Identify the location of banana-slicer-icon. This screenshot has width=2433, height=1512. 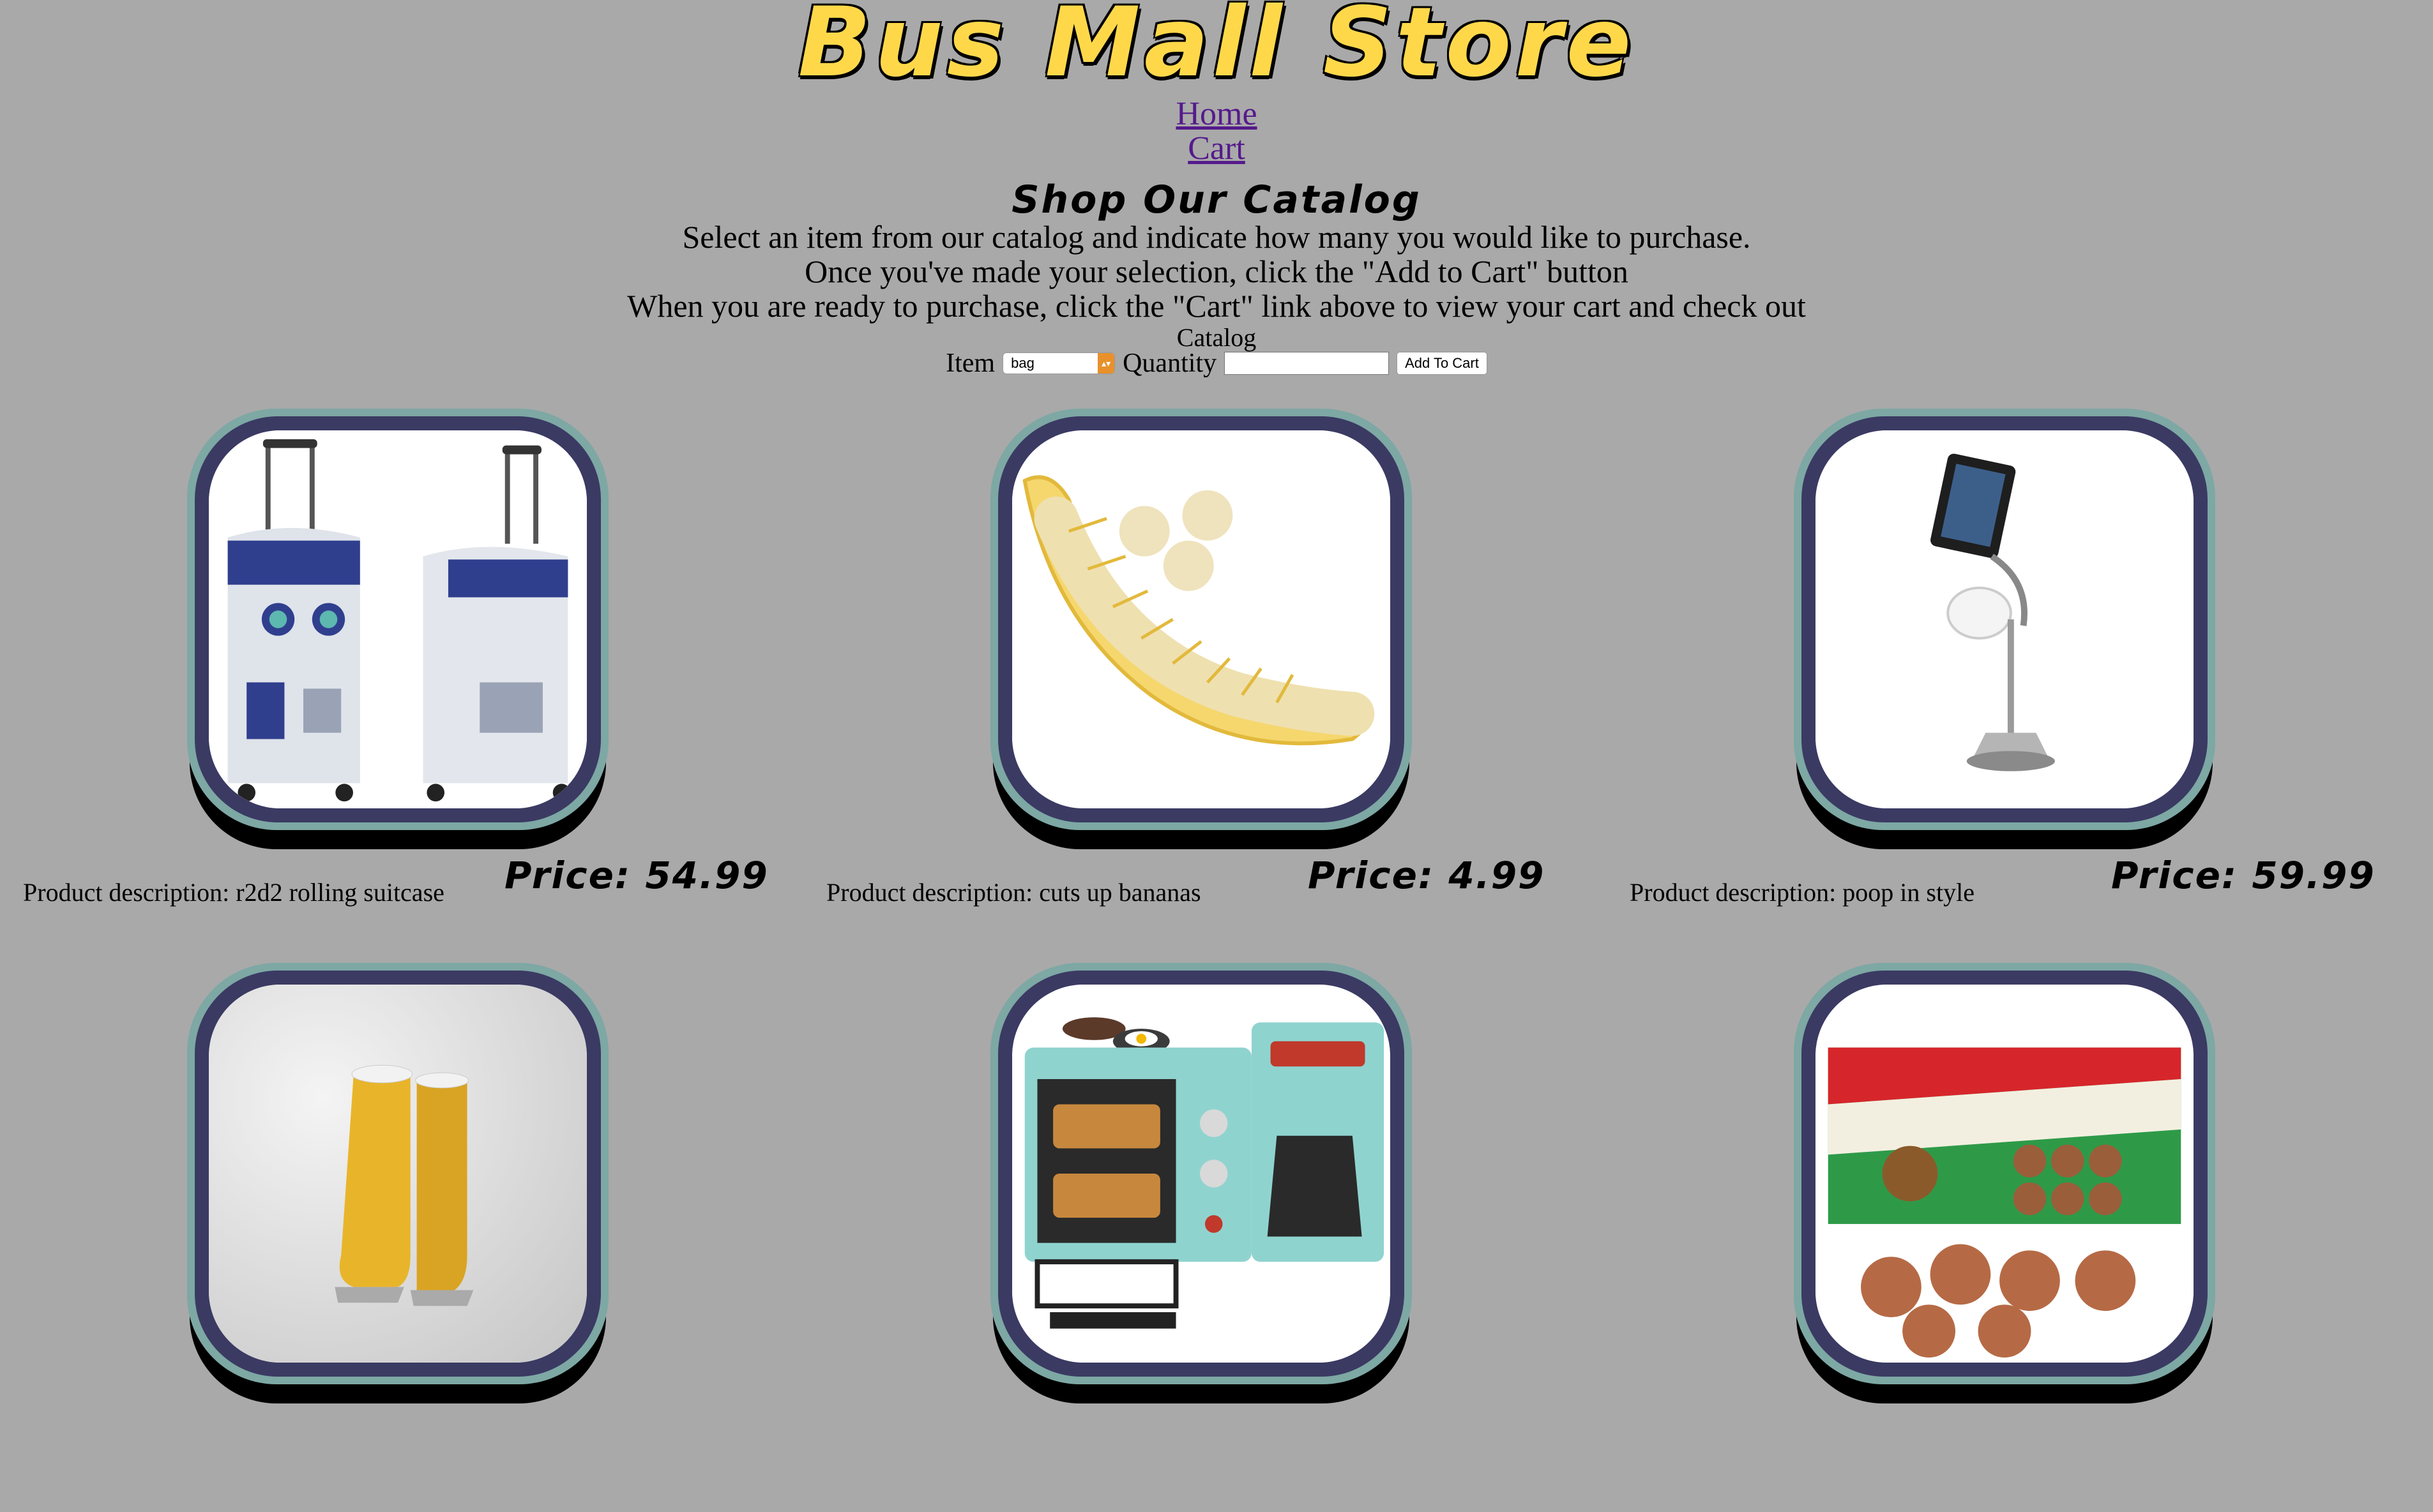
(1201, 619).